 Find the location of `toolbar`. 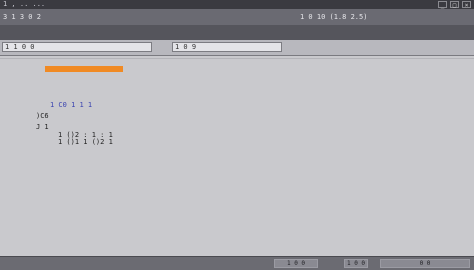

toolbar is located at coordinates (237, 32).